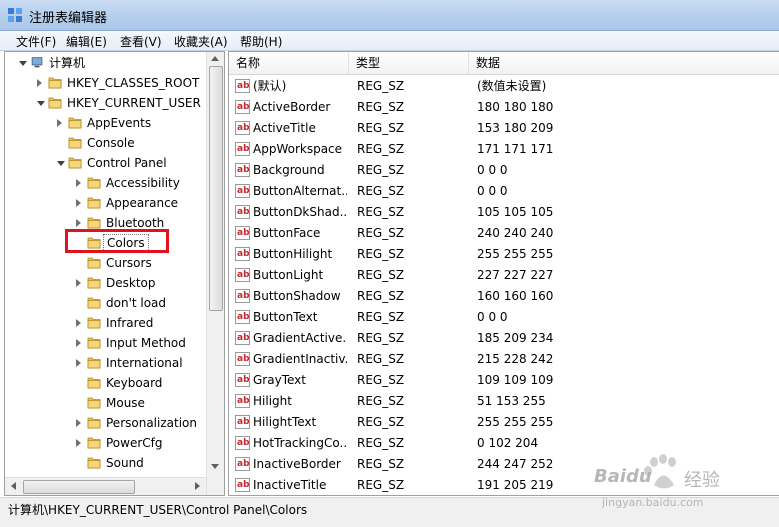  What do you see at coordinates (105, 143) in the screenshot?
I see `tree-node: Console` at bounding box center [105, 143].